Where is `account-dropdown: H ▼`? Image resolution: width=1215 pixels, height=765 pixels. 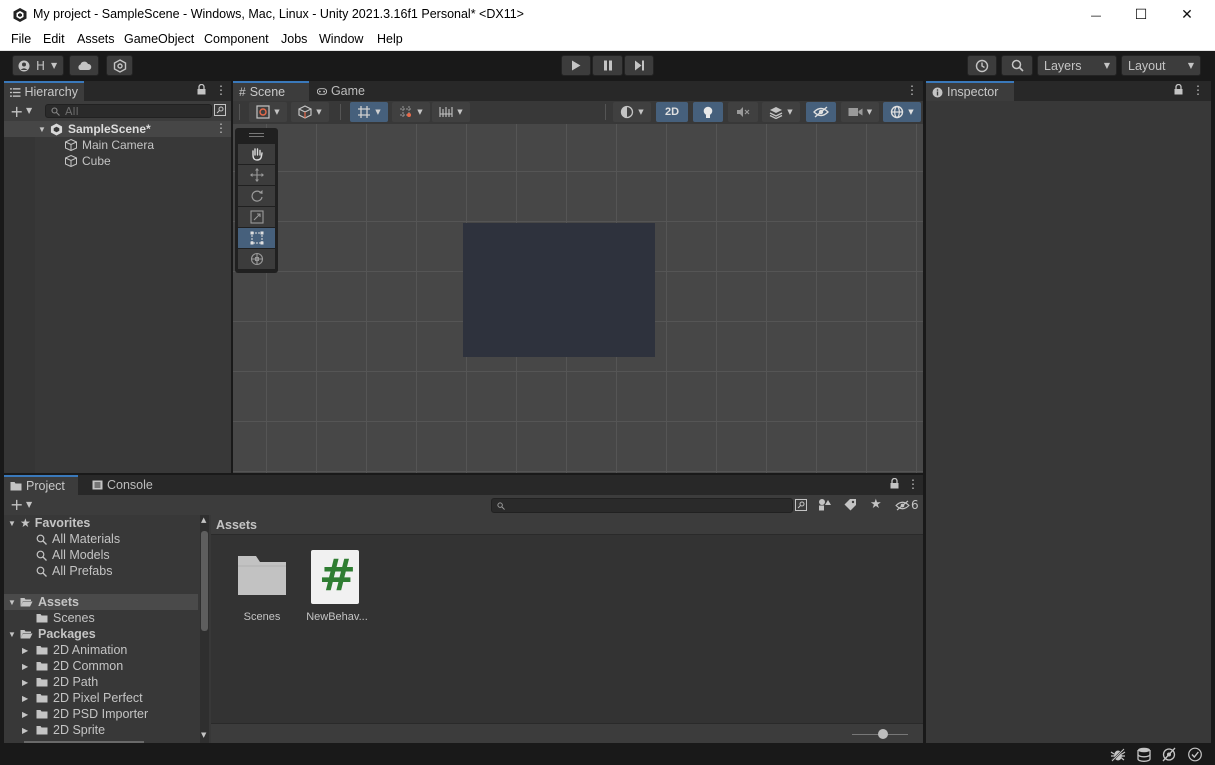
account-dropdown: H ▼ is located at coordinates (38, 65).